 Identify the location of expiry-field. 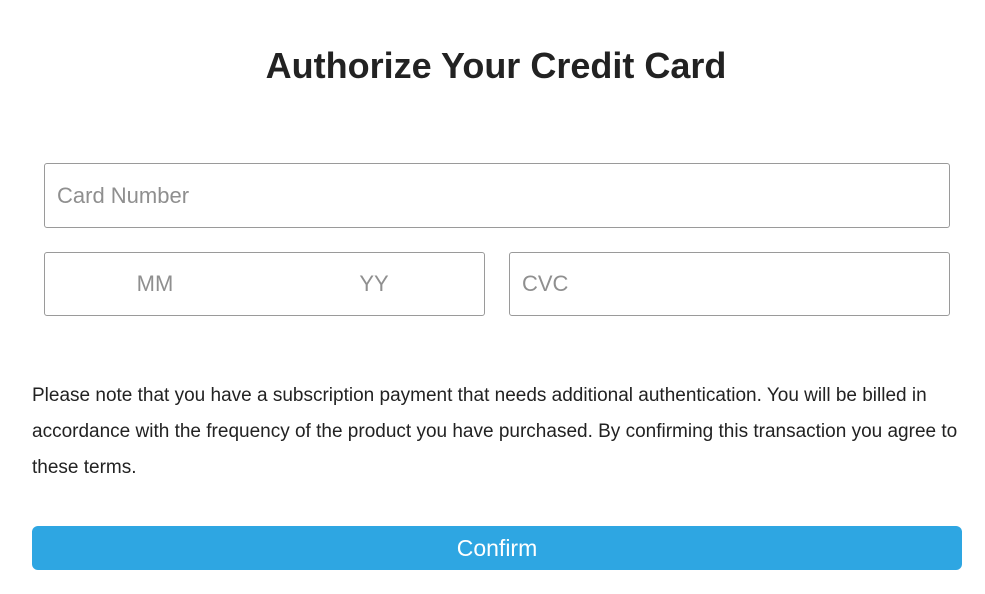
(264, 284).